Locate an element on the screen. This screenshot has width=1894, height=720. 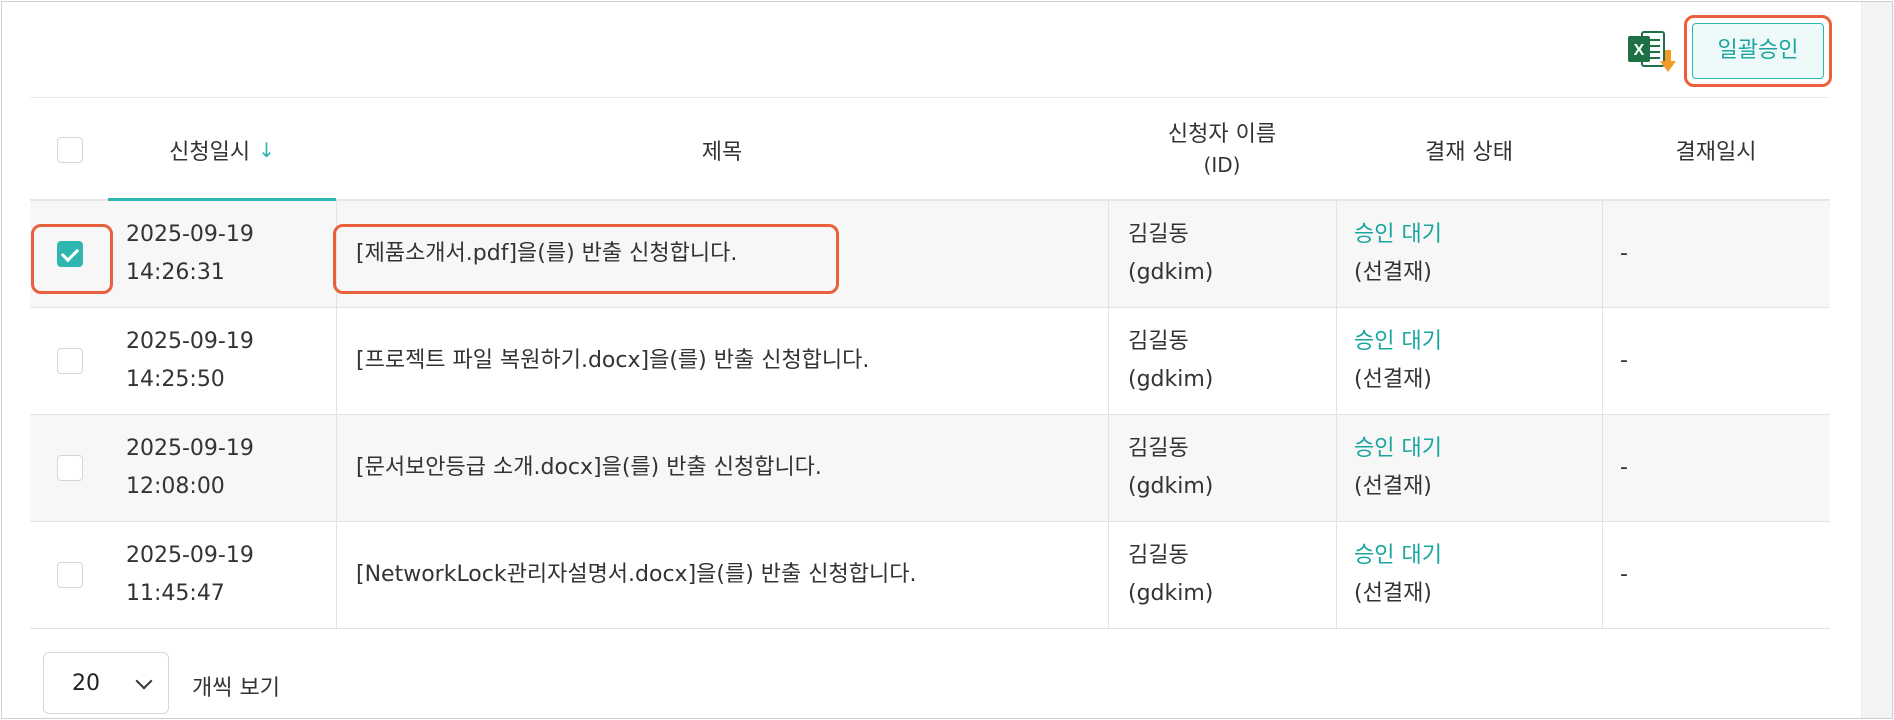
title-cell: [NetworkLock관리자설명서.docx]을(를) 반출 신청합니다. is located at coordinates (726, 575).